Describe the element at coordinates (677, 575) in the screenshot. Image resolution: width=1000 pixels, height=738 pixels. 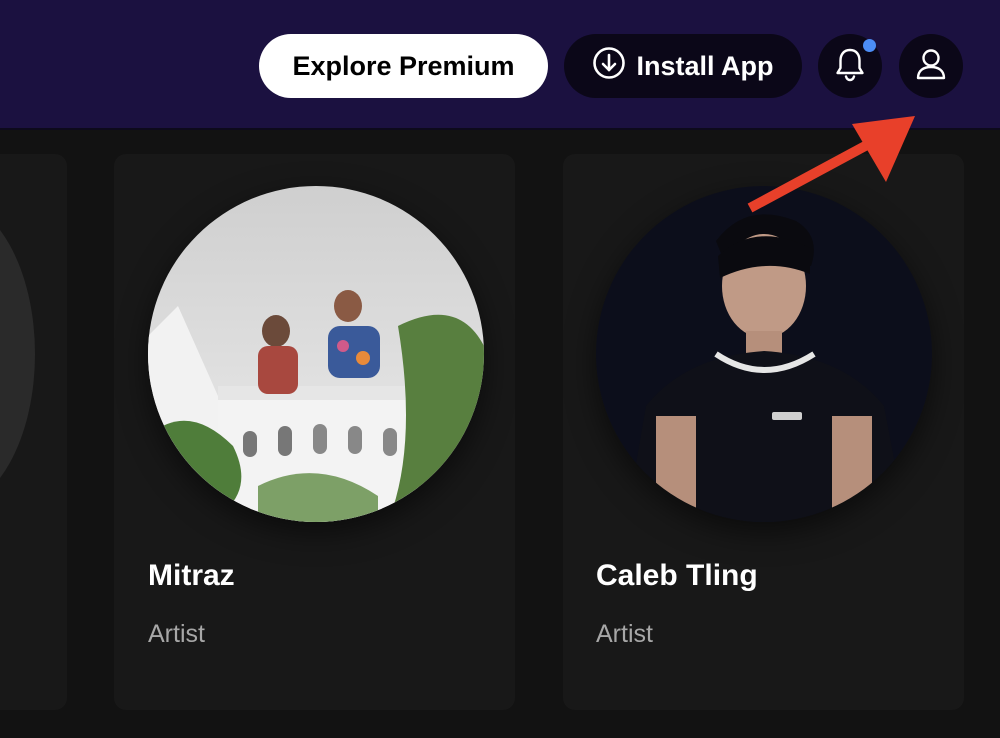
I see `artist-name: Caleb Tling` at that location.